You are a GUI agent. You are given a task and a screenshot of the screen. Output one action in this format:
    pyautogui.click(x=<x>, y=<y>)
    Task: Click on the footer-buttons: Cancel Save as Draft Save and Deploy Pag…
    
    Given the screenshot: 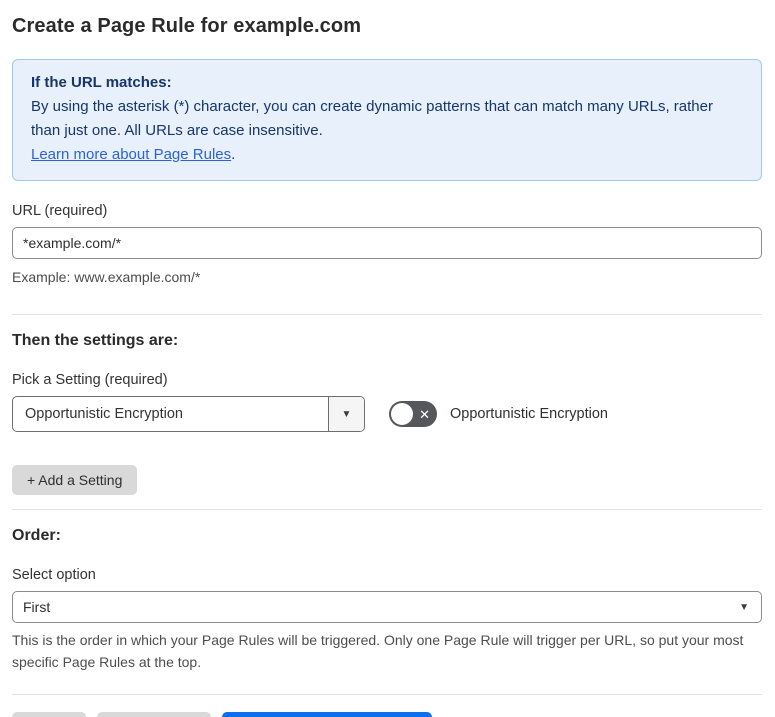 What is the action you would take?
    pyautogui.click(x=387, y=714)
    